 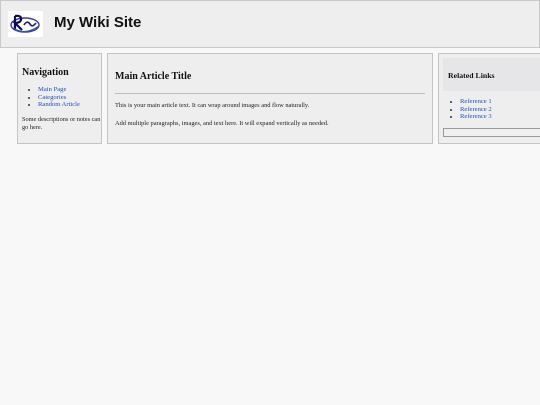 I want to click on related-link-3: Reference 3, so click(x=476, y=116).